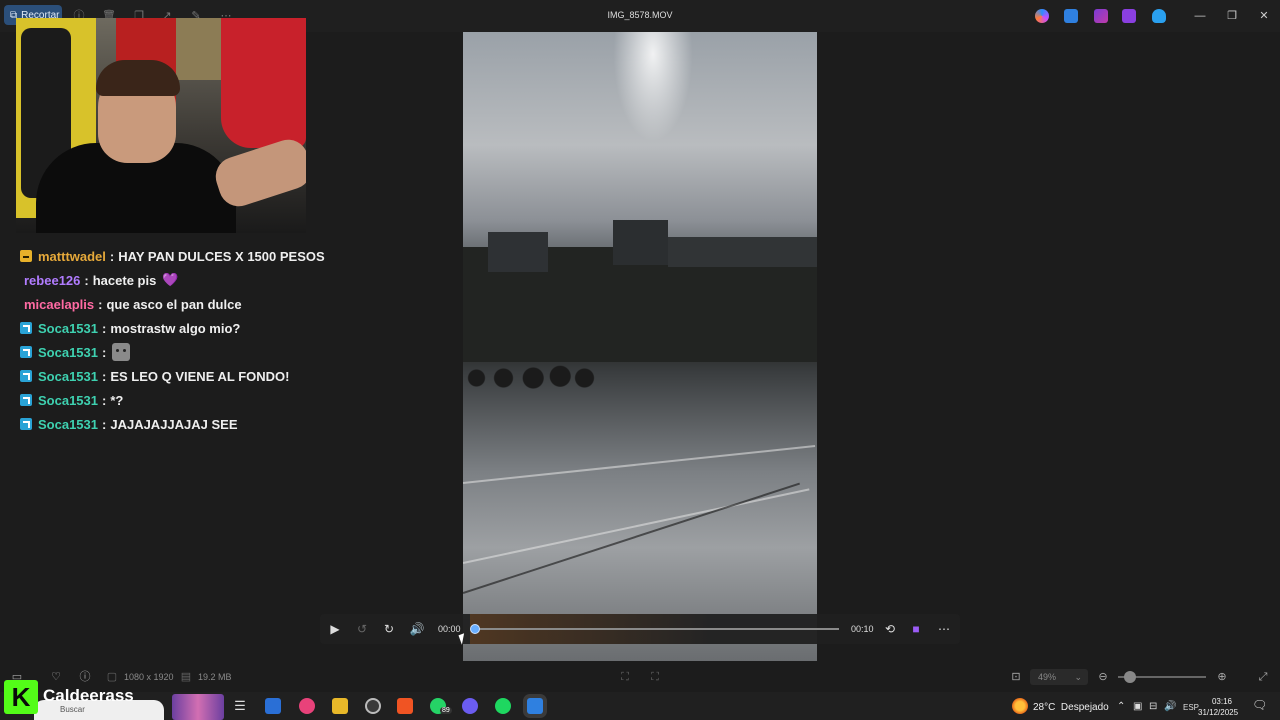  What do you see at coordinates (1016, 677) in the screenshot?
I see `screenshot-icon: ⊡` at bounding box center [1016, 677].